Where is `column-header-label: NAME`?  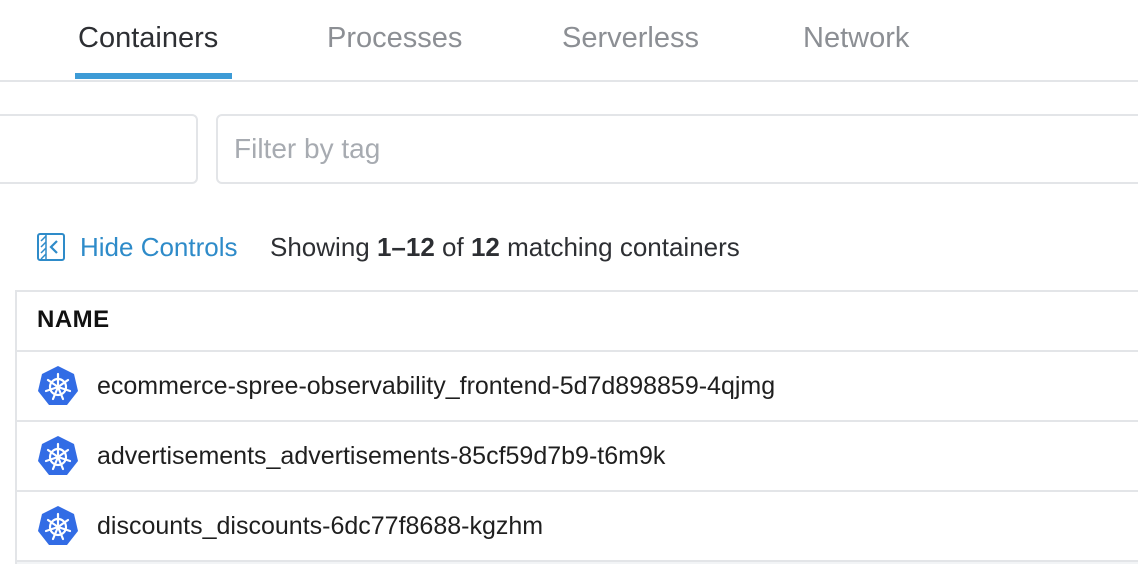
column-header-label: NAME is located at coordinates (73, 319).